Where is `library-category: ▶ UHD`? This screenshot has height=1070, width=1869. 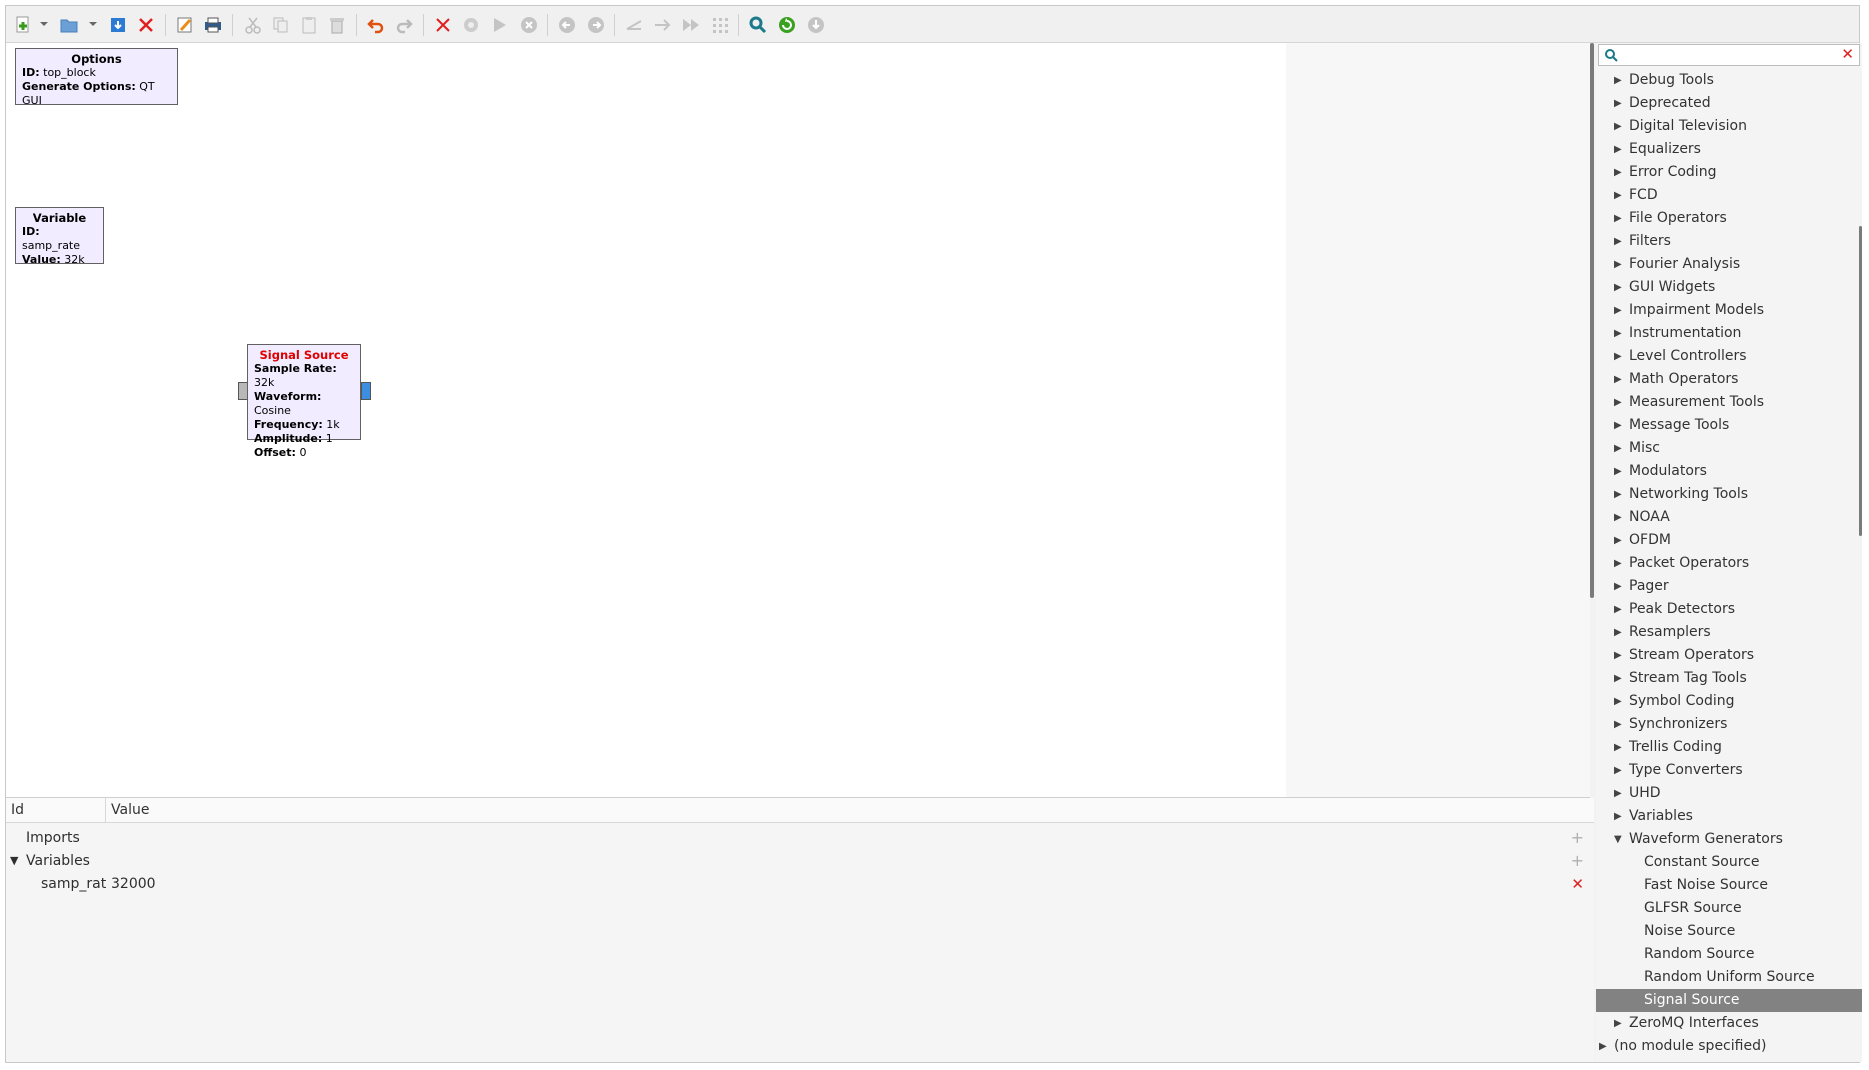 library-category: ▶ UHD is located at coordinates (1729, 793).